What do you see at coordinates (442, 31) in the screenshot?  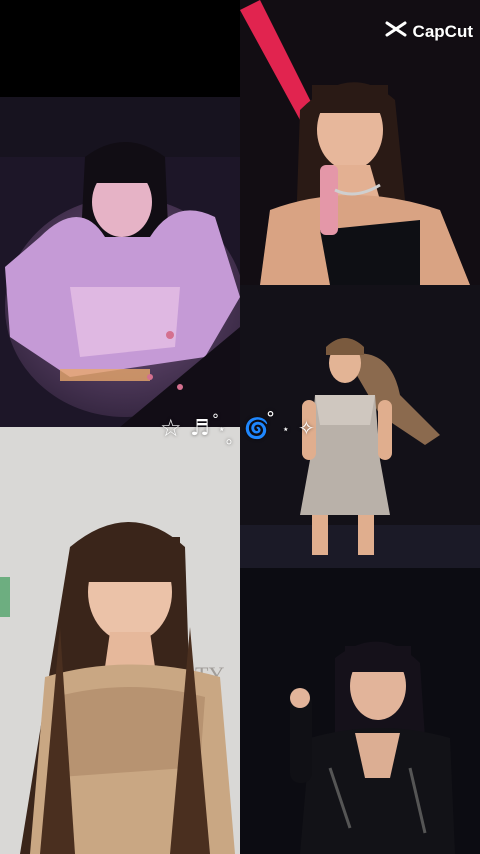 I see `capcut-brand-text: CapCut` at bounding box center [442, 31].